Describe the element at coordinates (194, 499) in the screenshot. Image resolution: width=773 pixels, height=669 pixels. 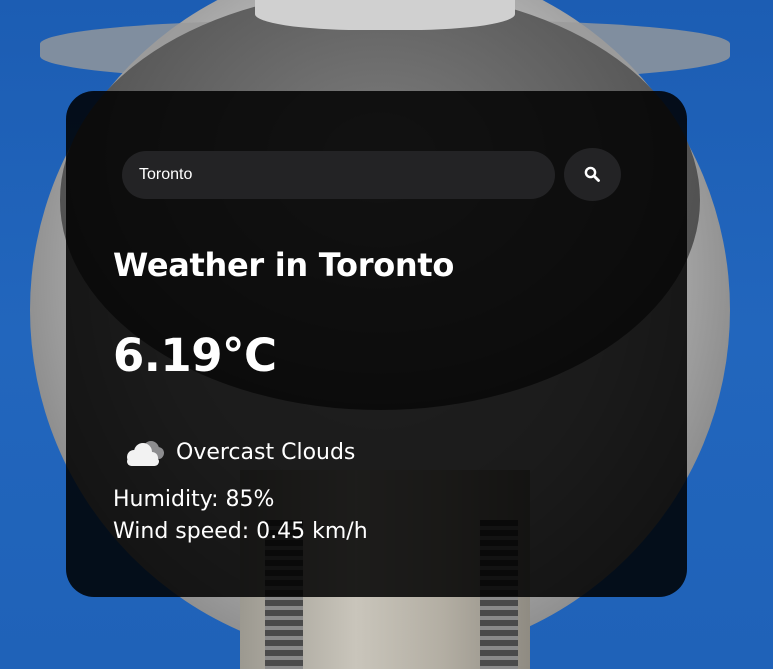
I see `humidity-text: Humidity: 85%` at that location.